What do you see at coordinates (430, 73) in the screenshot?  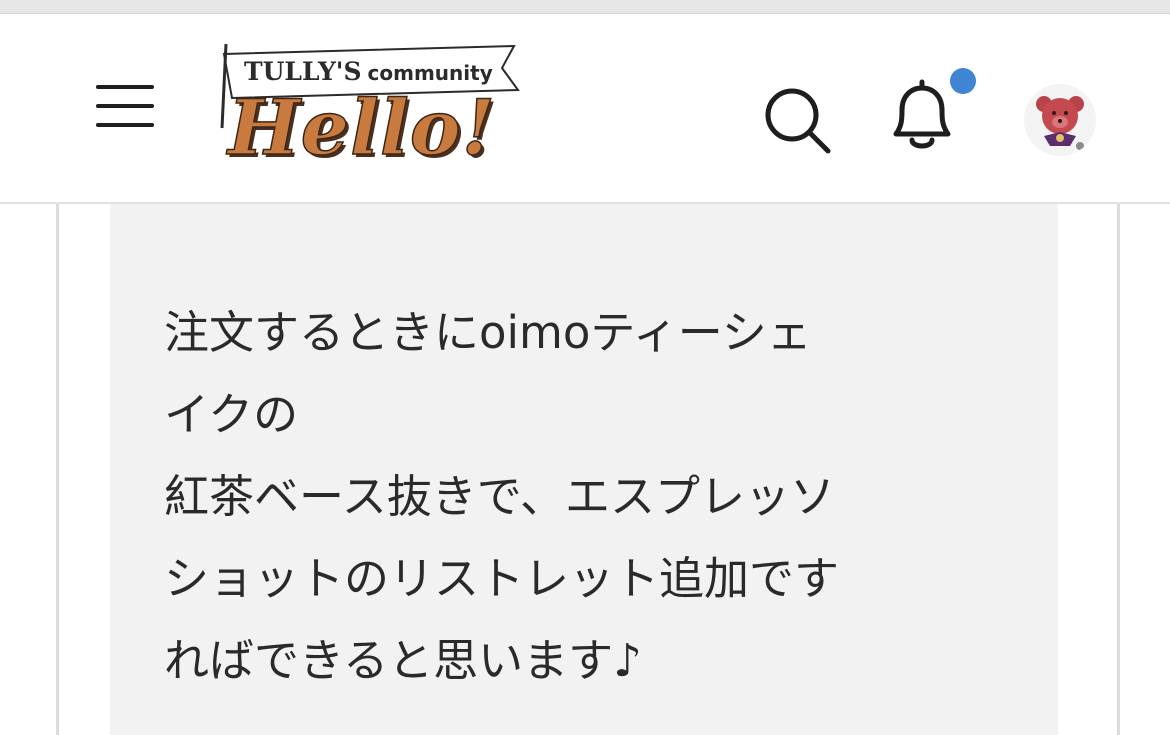 I see `logo-community: community` at bounding box center [430, 73].